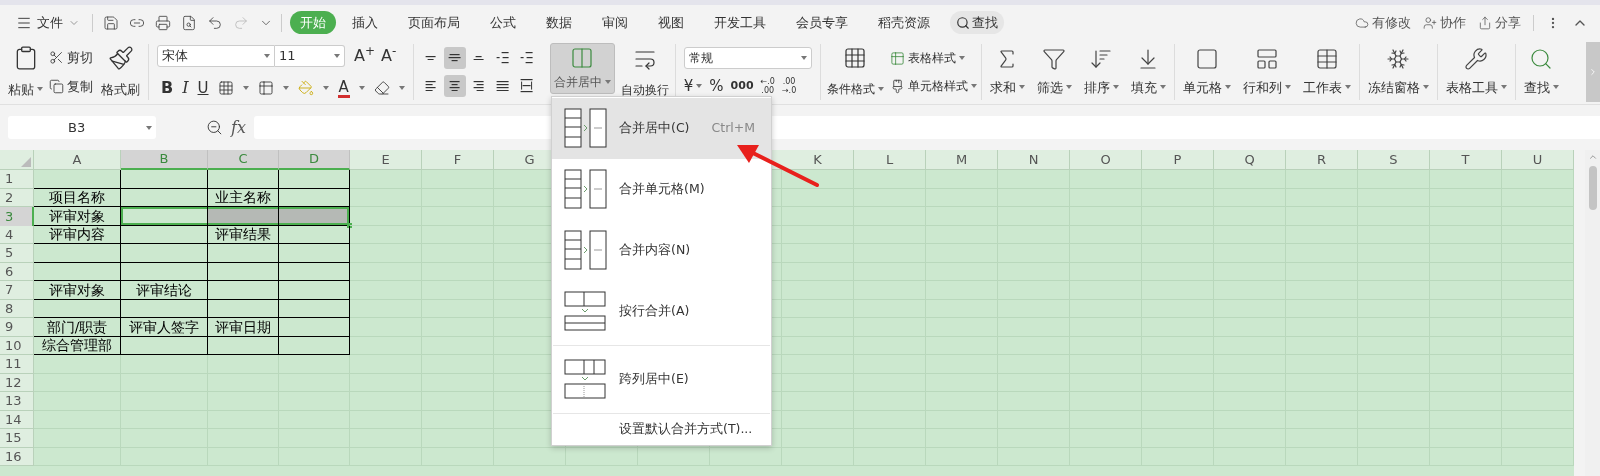  I want to click on decimal-label: →.0, so click(789, 90).